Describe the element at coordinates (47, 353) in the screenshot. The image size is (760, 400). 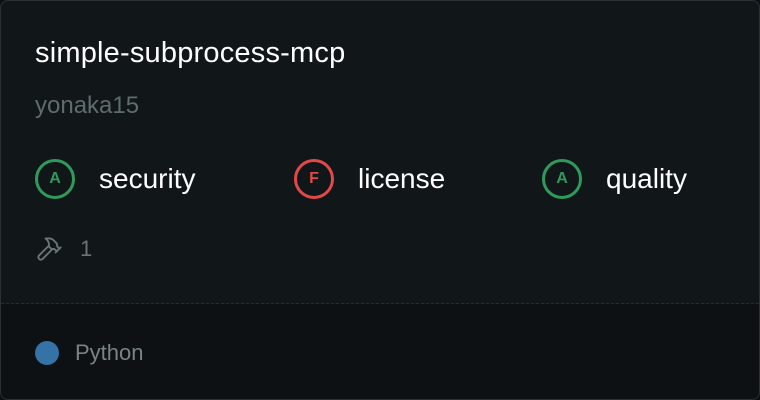
I see `language-color-dot` at that location.